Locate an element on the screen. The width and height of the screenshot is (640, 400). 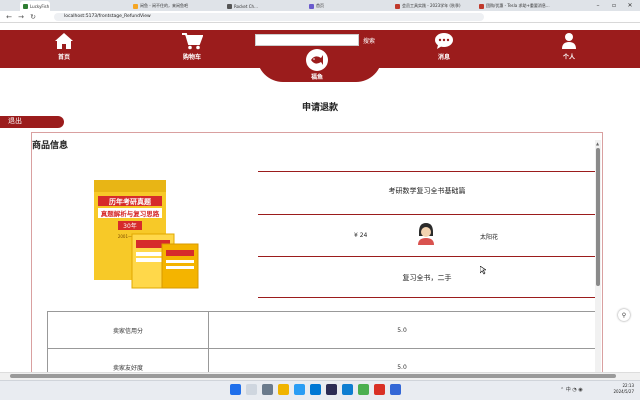
edge-icon is located at coordinates (299, 389).